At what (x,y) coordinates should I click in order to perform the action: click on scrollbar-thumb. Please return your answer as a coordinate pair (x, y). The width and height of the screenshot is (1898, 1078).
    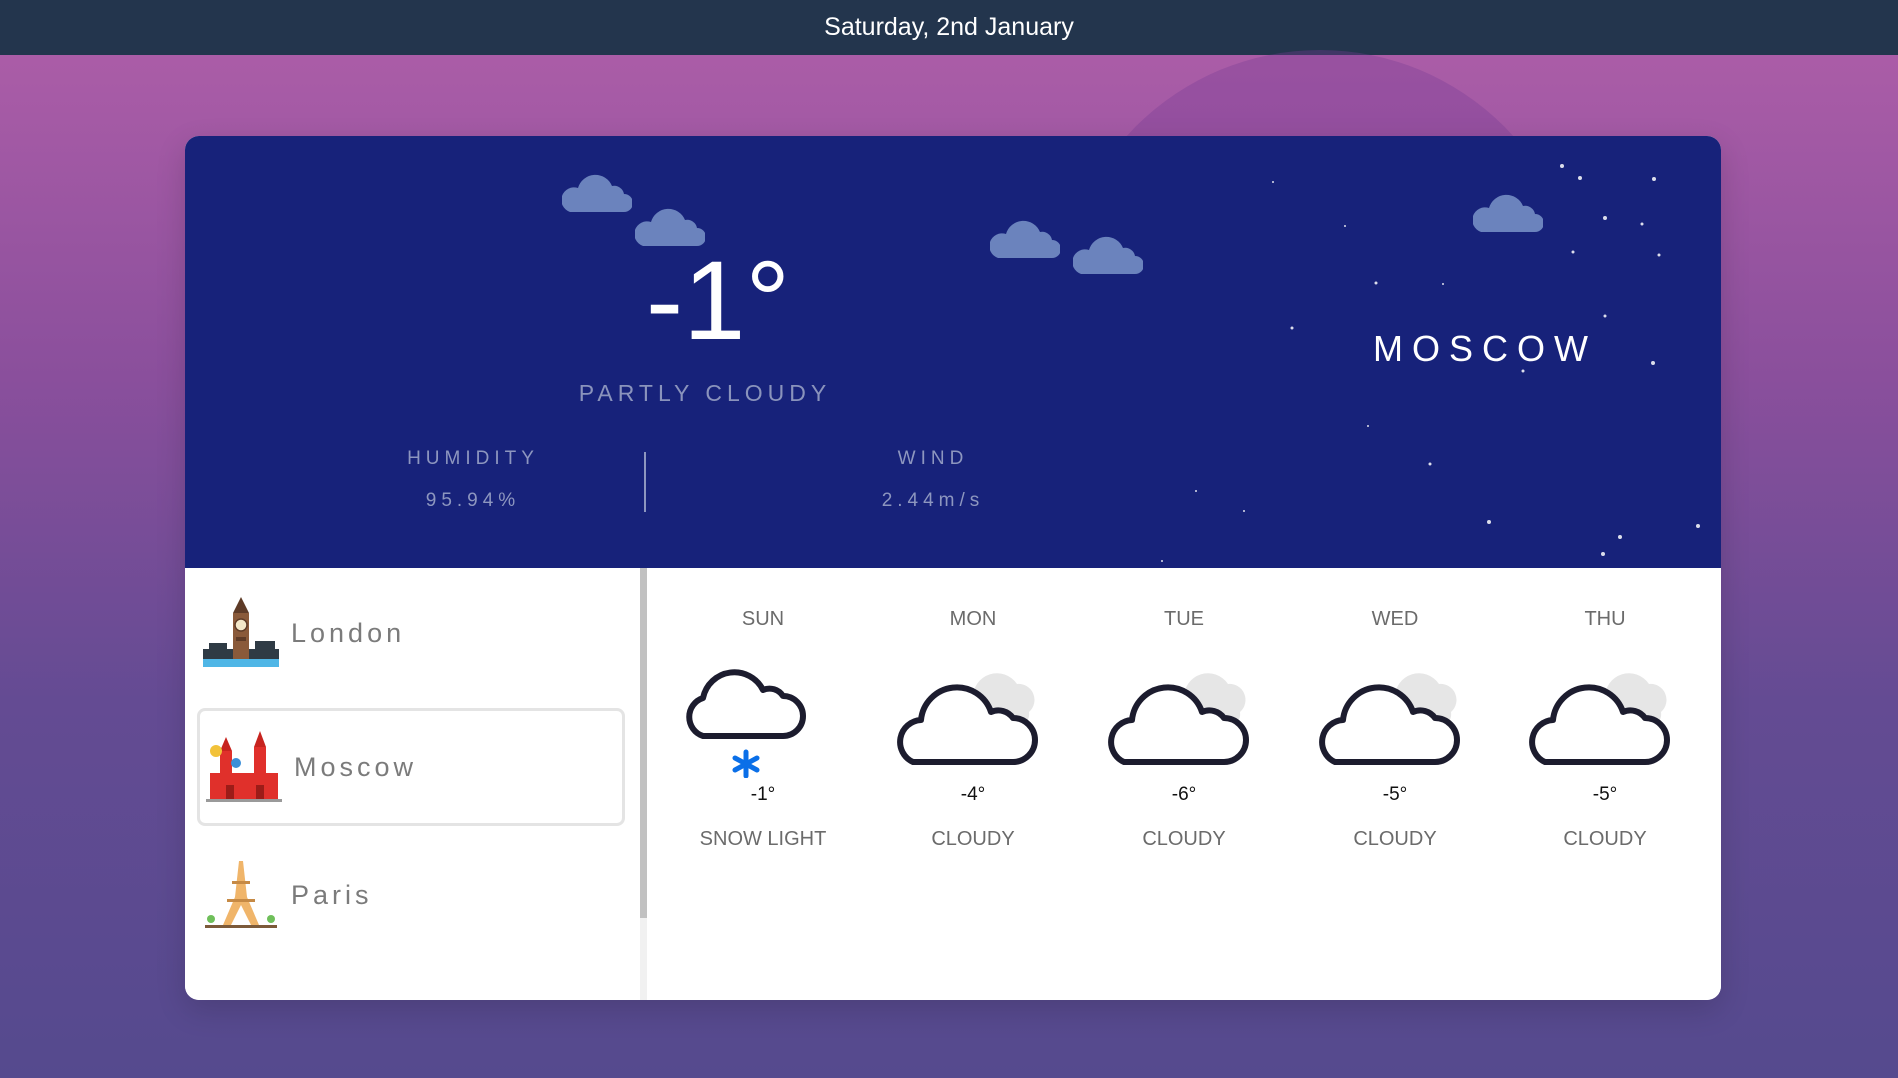
    Looking at the image, I should click on (643, 743).